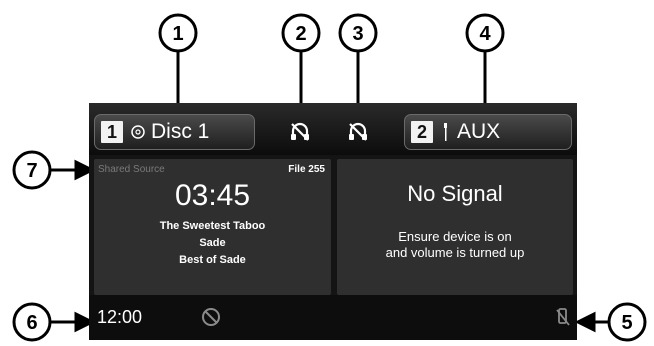  What do you see at coordinates (212, 243) in the screenshot?
I see `artist-name: Sade` at bounding box center [212, 243].